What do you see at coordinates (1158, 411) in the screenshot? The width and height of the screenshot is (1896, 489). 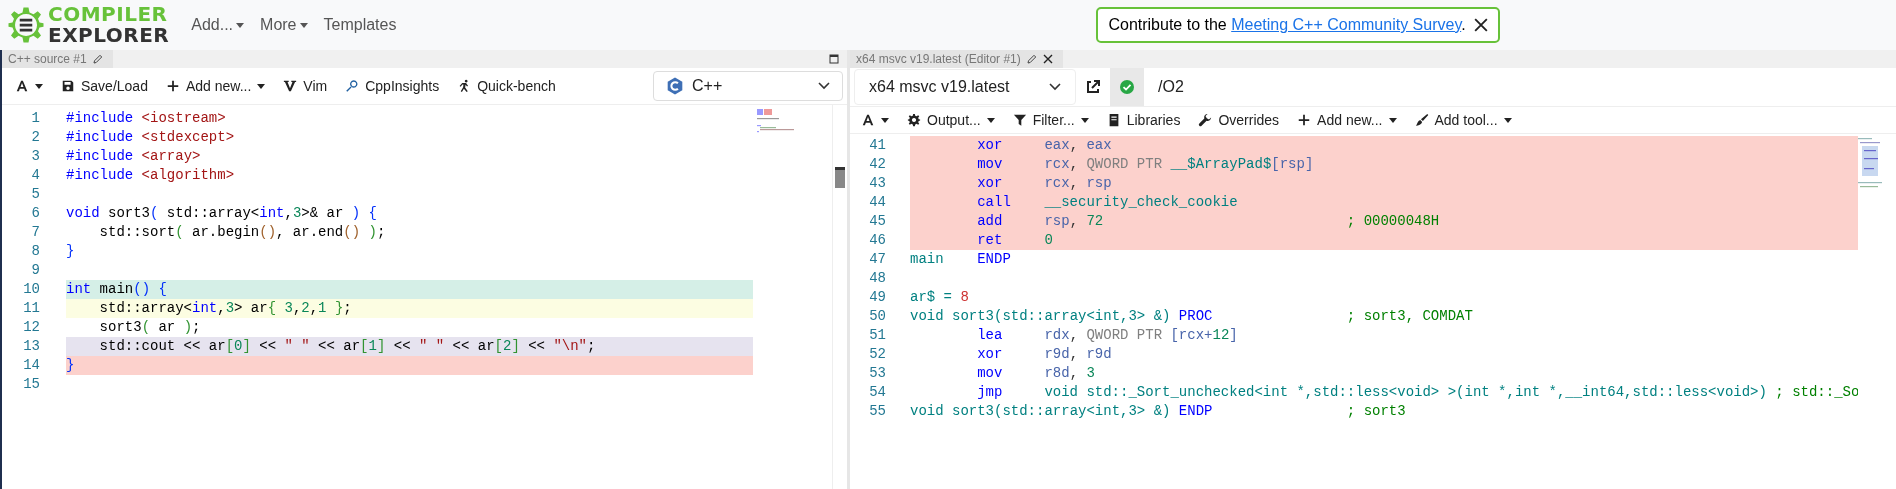 I see `code-line: void sort3(std::array<int,3> &) ENDP ; sort3` at bounding box center [1158, 411].